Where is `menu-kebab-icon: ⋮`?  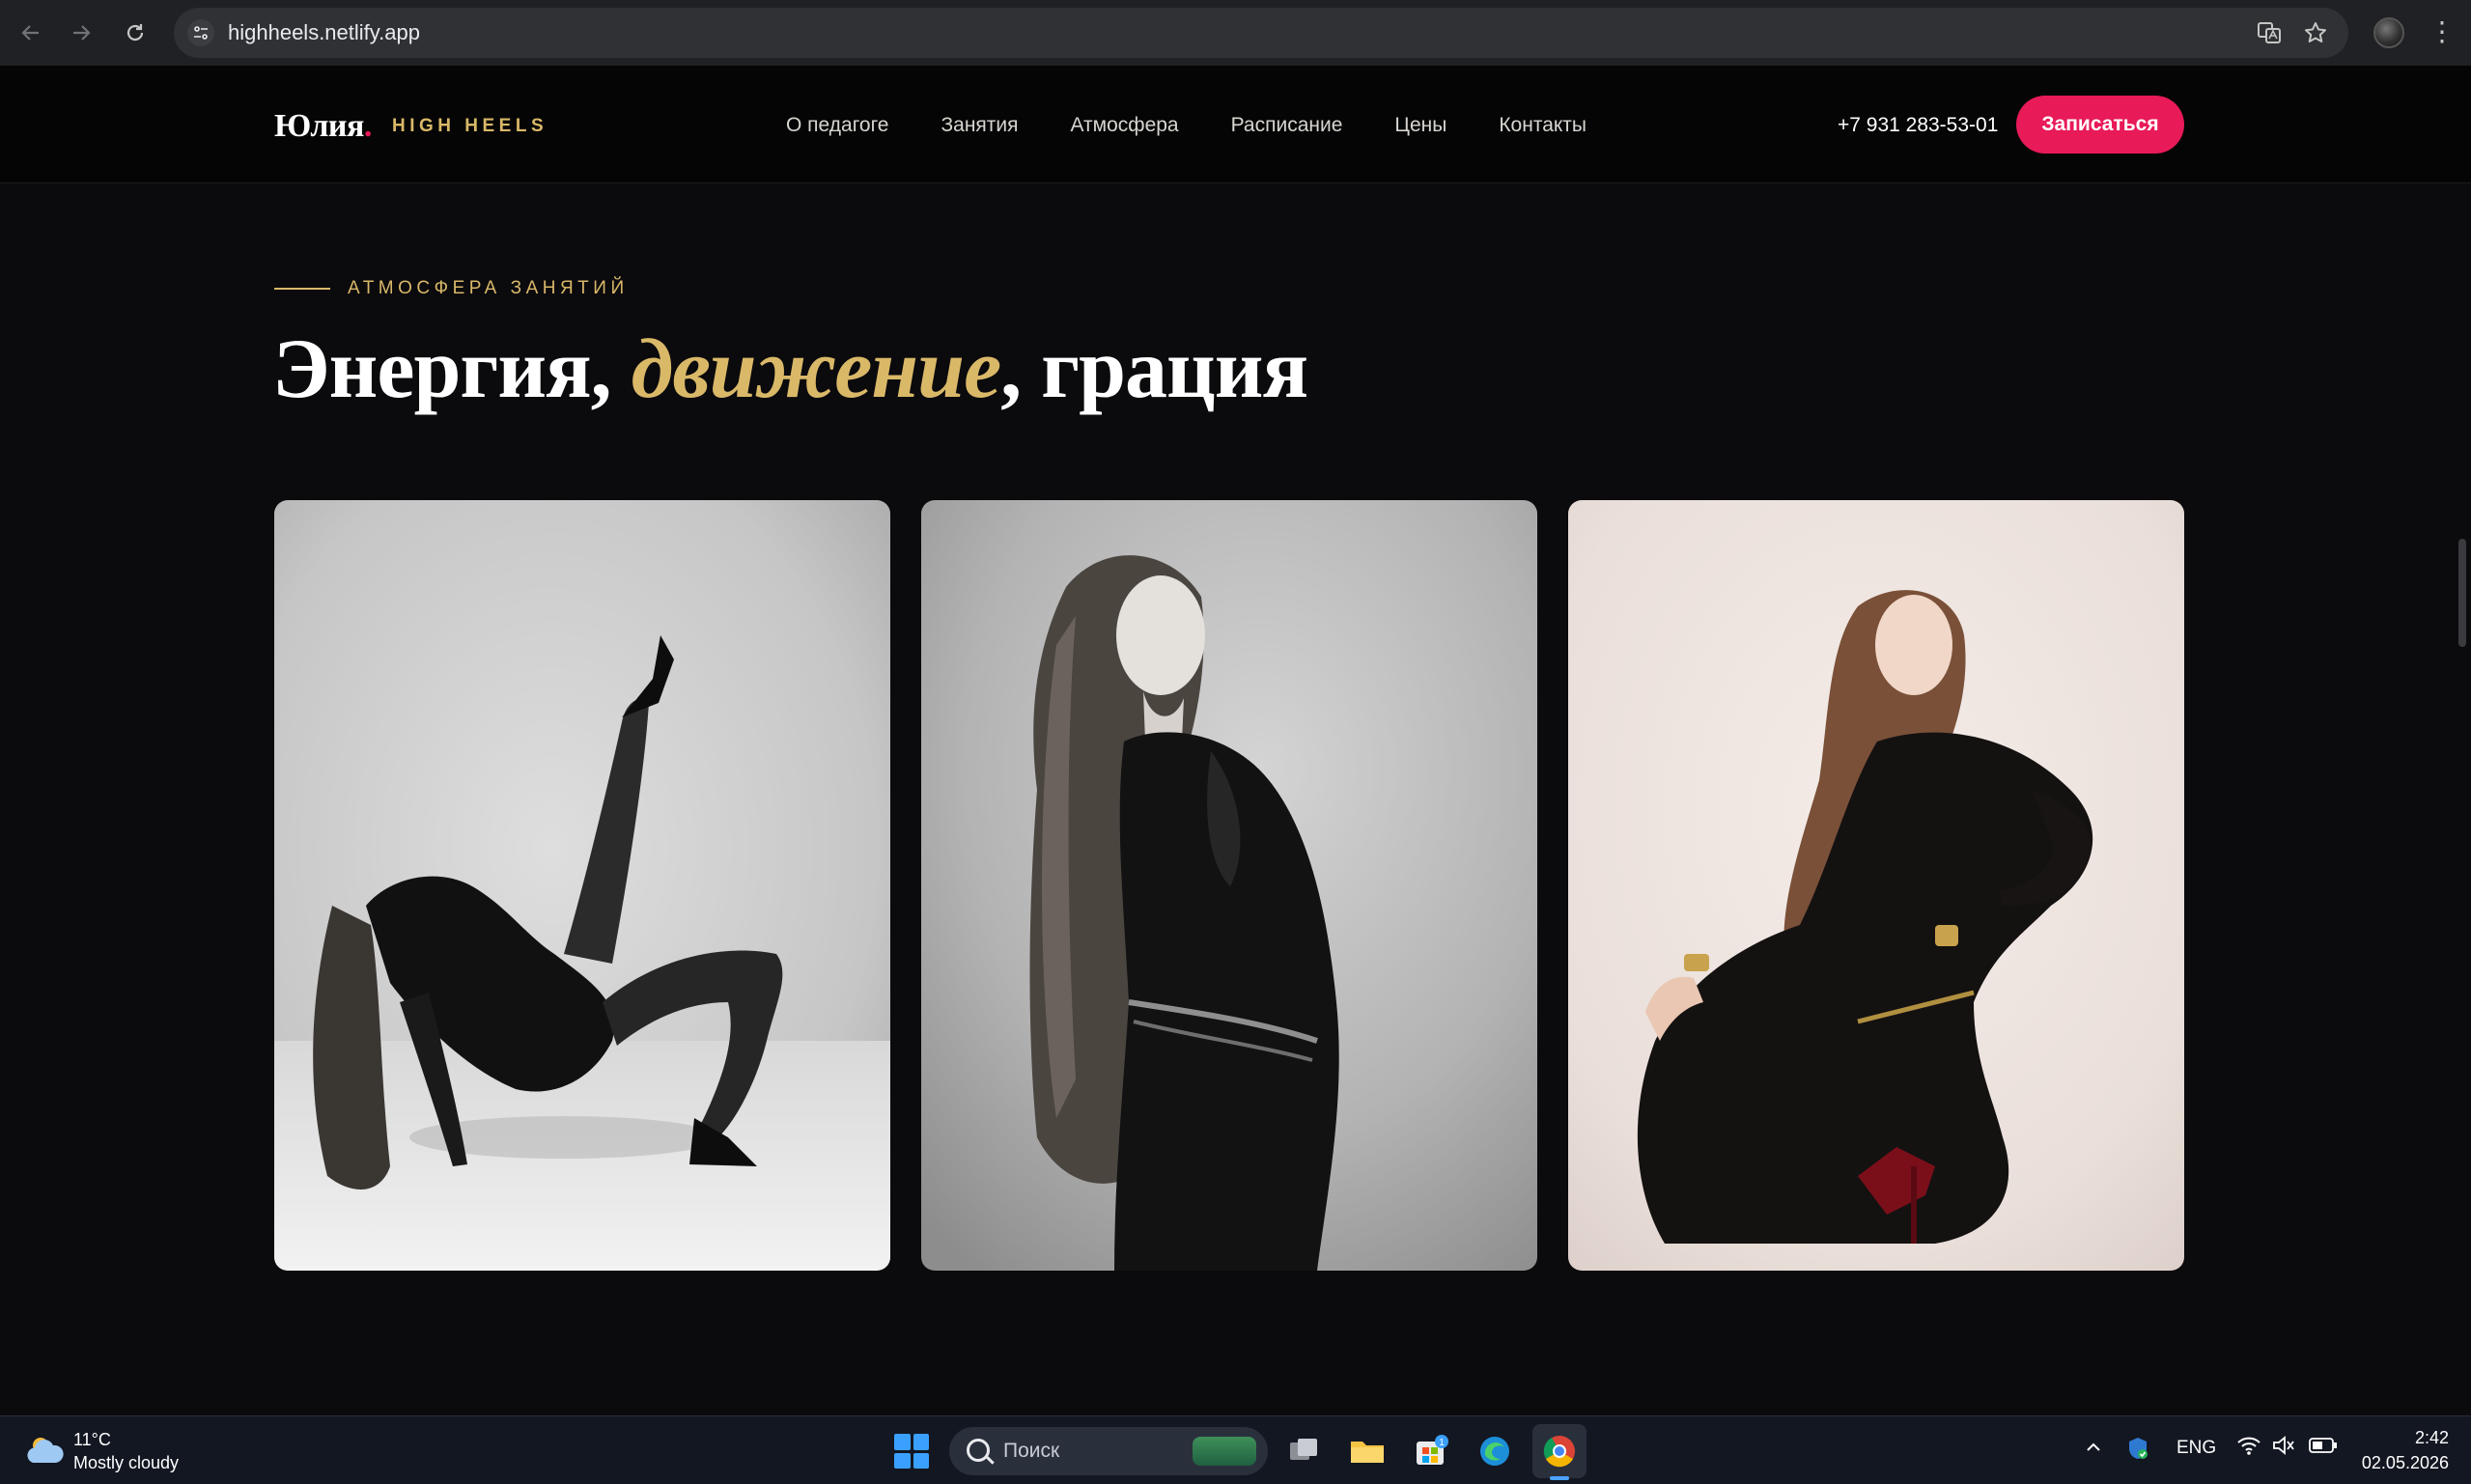 menu-kebab-icon: ⋮ is located at coordinates (2442, 33).